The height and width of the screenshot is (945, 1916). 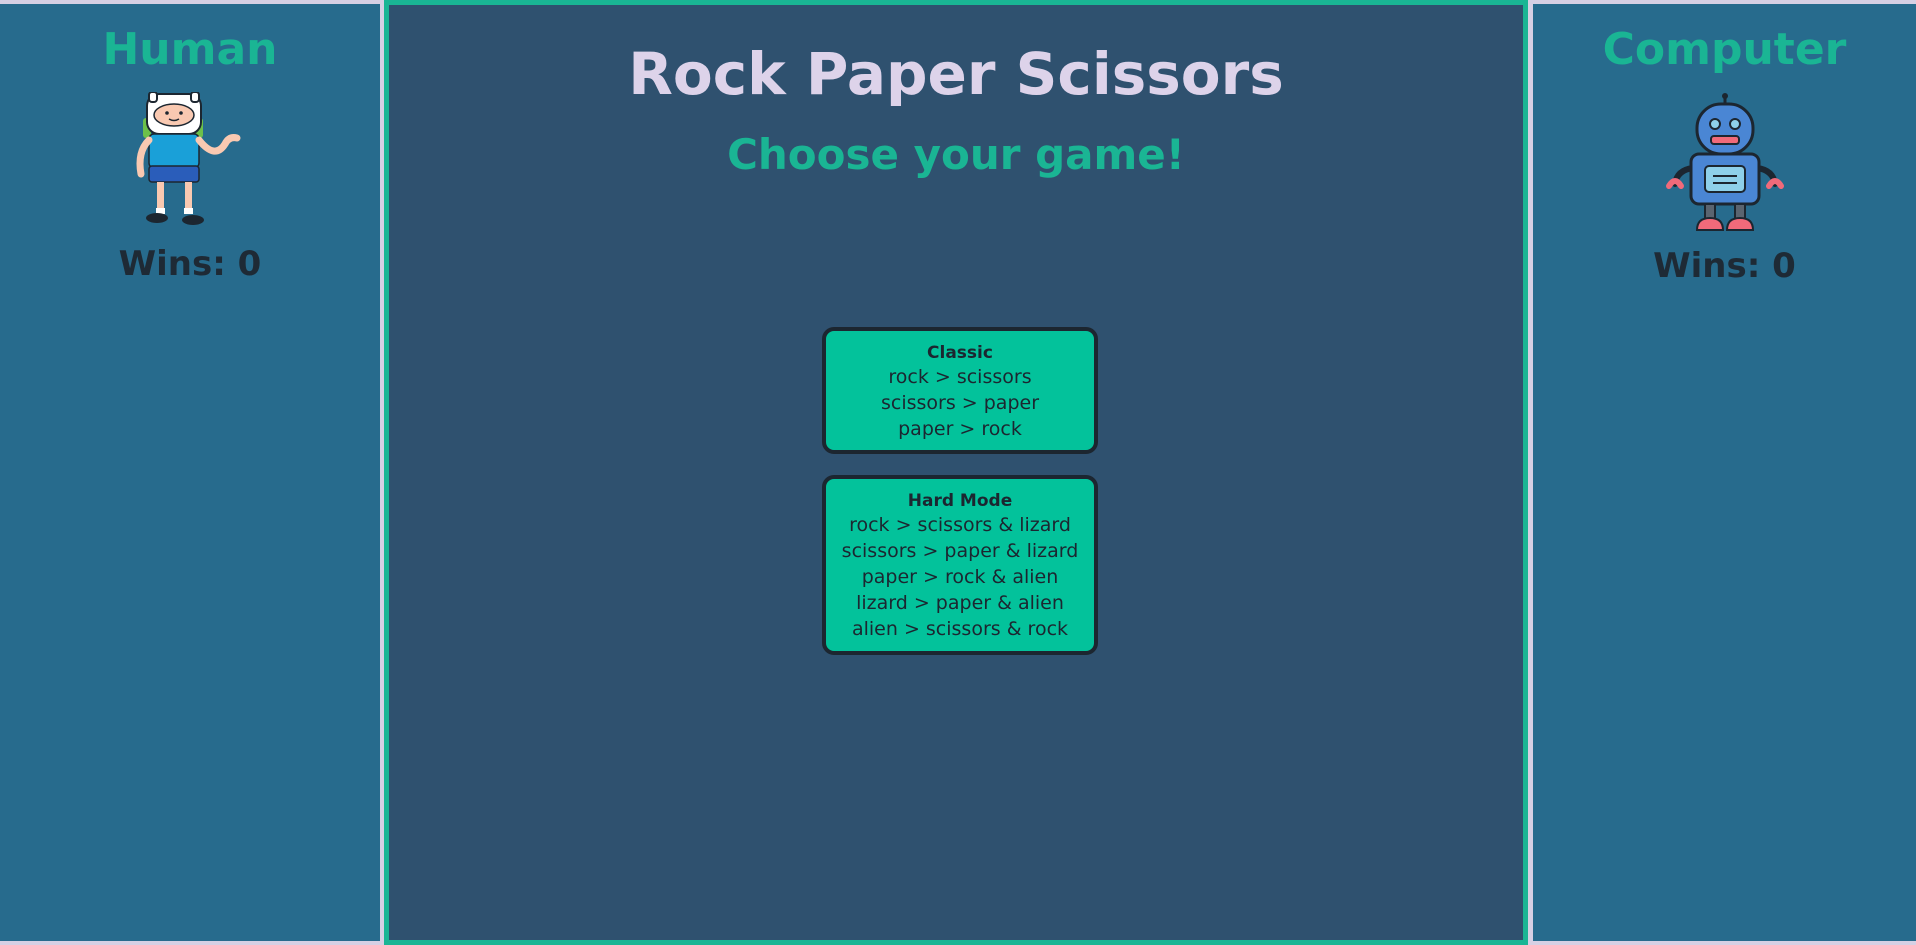 What do you see at coordinates (960, 629) in the screenshot?
I see `hard-rule: alien > scissors & rock` at bounding box center [960, 629].